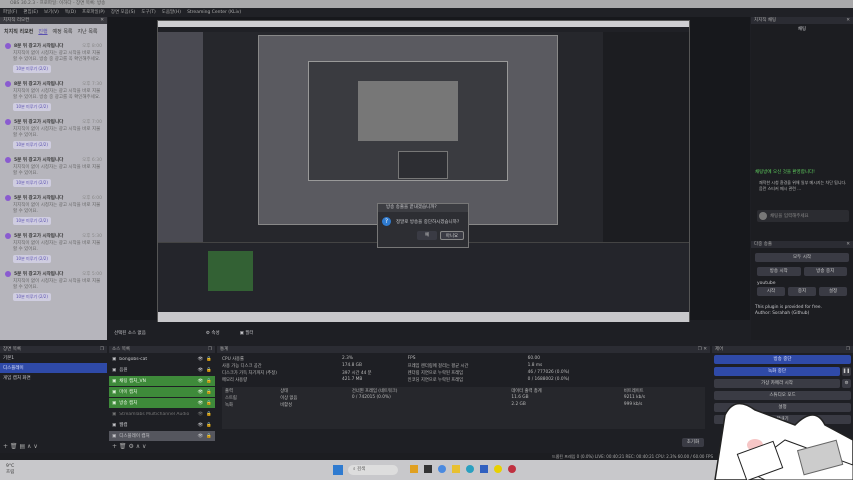  What do you see at coordinates (58, 3) in the screenshot?
I see `window-title: OBS 30.2.3 - 프로파일: 이하다 - 장면 목록: 방송` at bounding box center [58, 3].